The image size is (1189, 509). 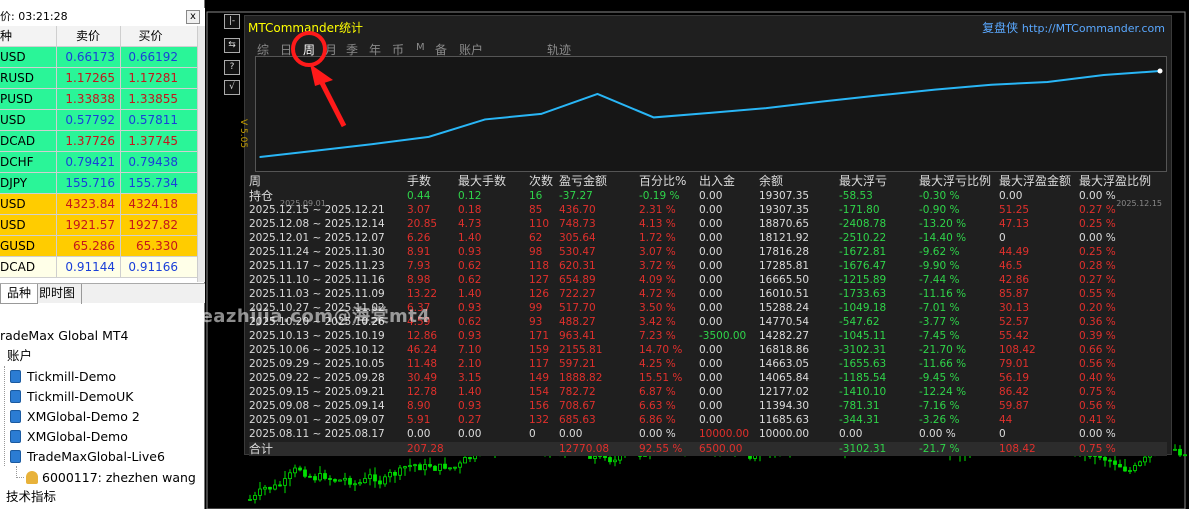 I want to click on table-cell: 597.21, so click(x=577, y=364).